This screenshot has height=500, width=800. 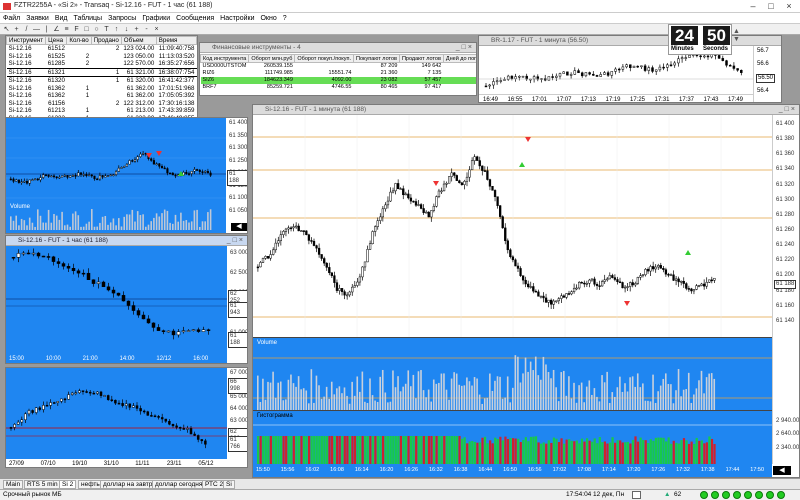 I want to click on chart-a-plot, so click(x=116, y=175).